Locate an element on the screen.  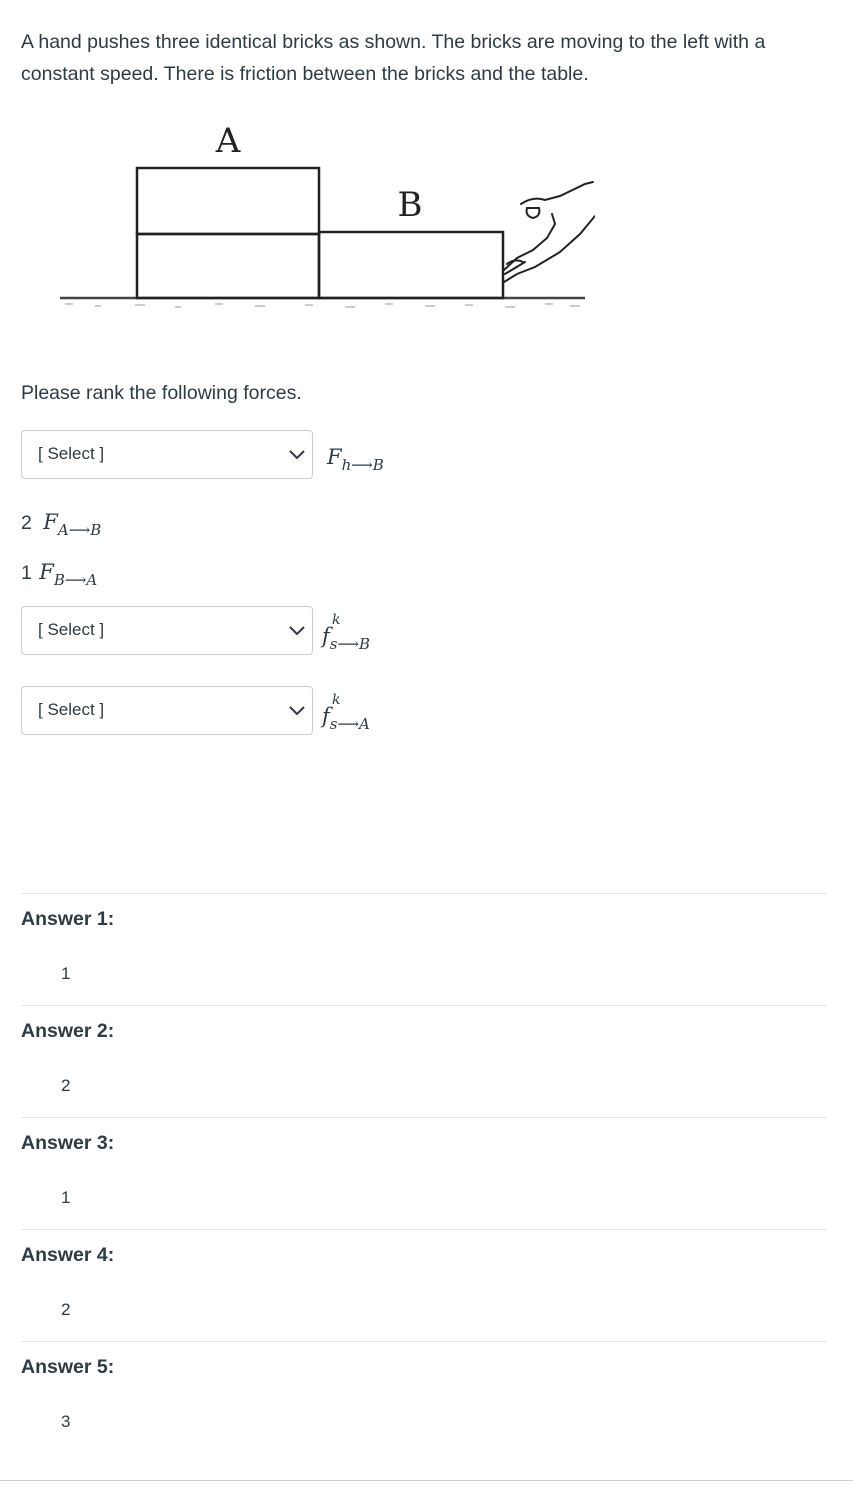
force-label-h-b: Fh⟶B is located at coordinates (355, 459).